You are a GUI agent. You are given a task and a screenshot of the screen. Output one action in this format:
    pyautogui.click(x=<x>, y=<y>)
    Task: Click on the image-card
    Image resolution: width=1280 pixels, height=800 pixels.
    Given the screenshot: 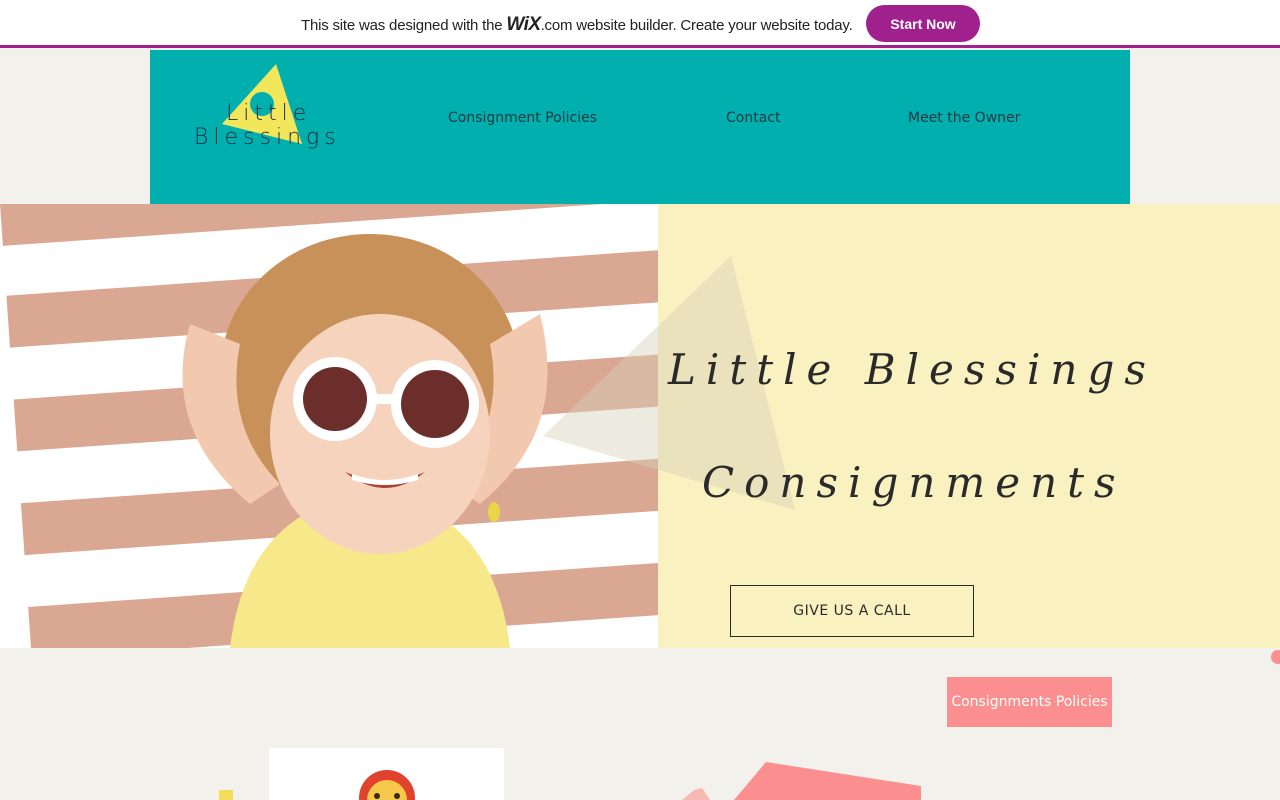 What is the action you would take?
    pyautogui.click(x=386, y=774)
    